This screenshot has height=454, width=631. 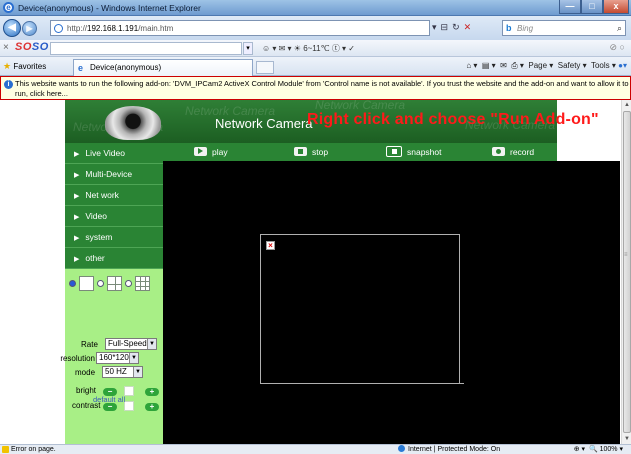 I want to click on toolbar-options-icon: ⊘ ○, so click(x=617, y=47).